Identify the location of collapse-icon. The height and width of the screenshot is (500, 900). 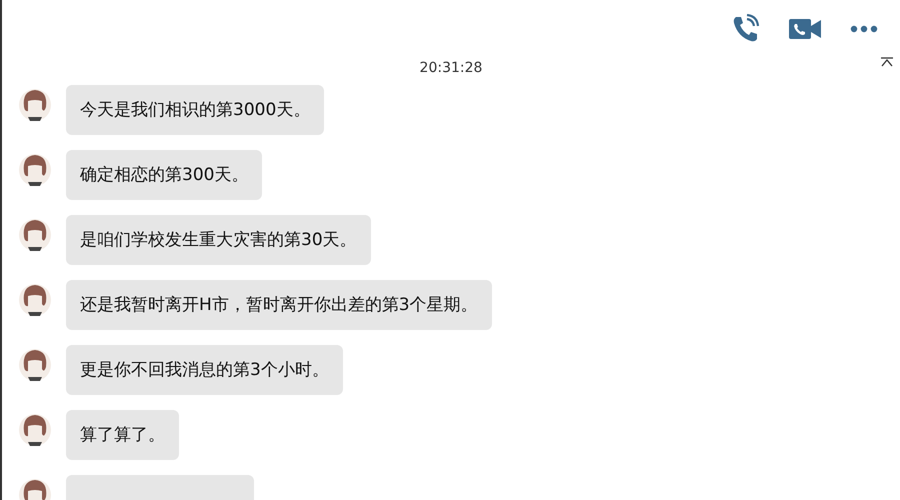
(887, 62).